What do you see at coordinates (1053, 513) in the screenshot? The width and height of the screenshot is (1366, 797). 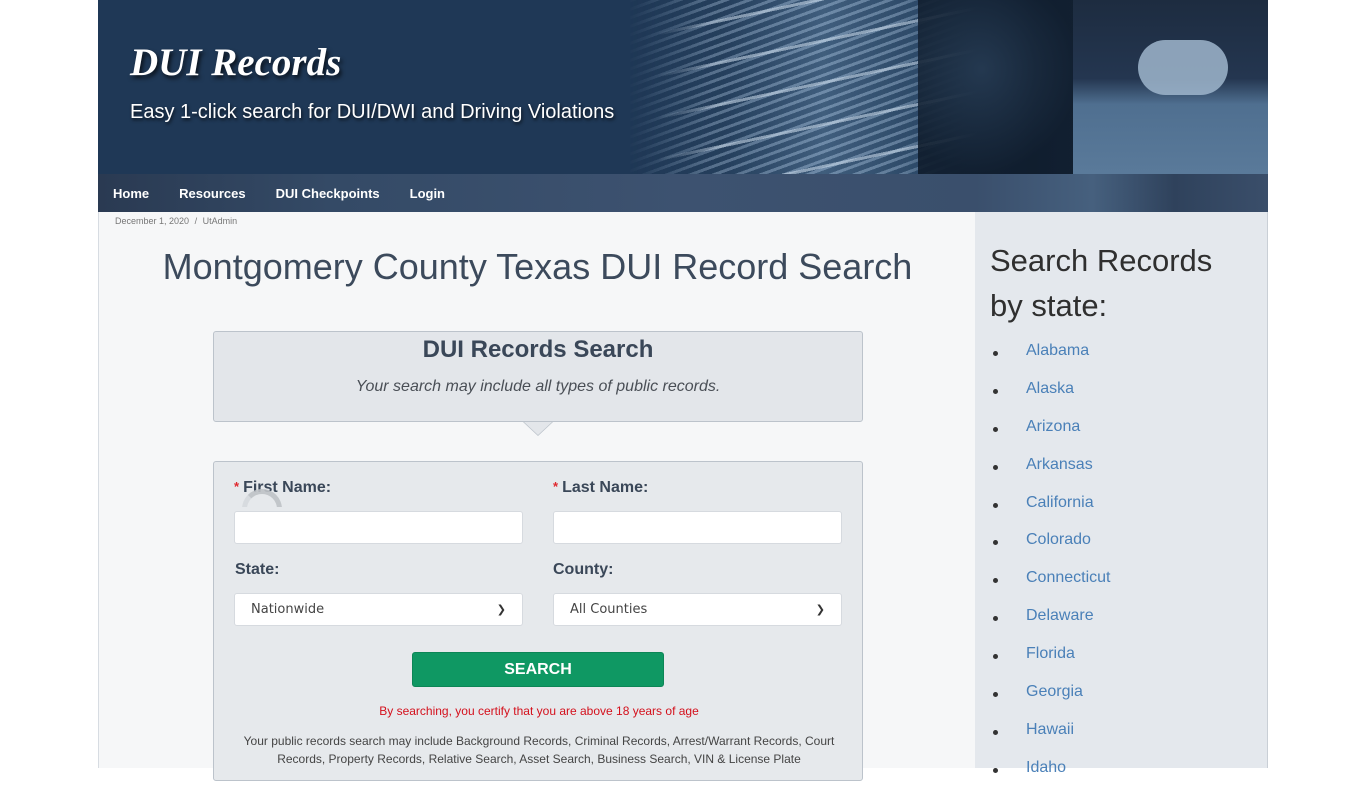 I see `state-list-item: California` at bounding box center [1053, 513].